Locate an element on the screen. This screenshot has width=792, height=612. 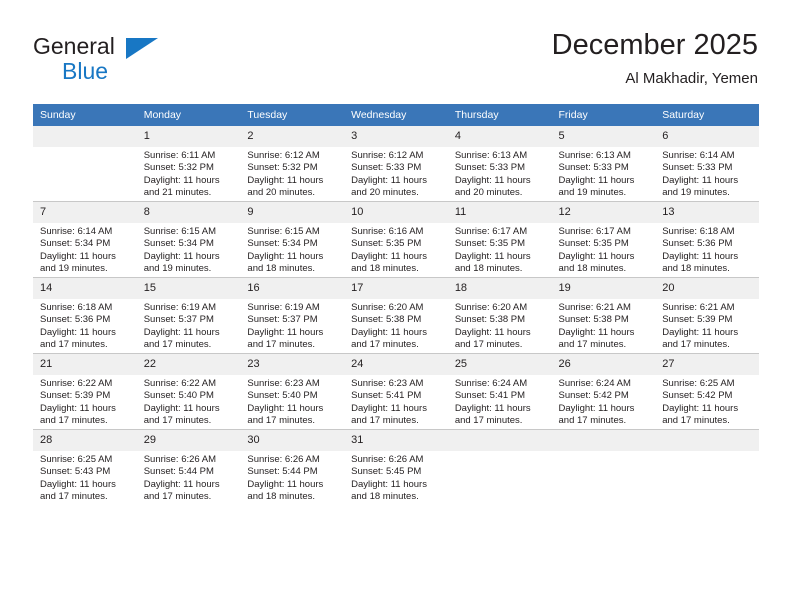
sunrise-text: Sunrise: 6:20 AM is located at coordinates (387, 307).